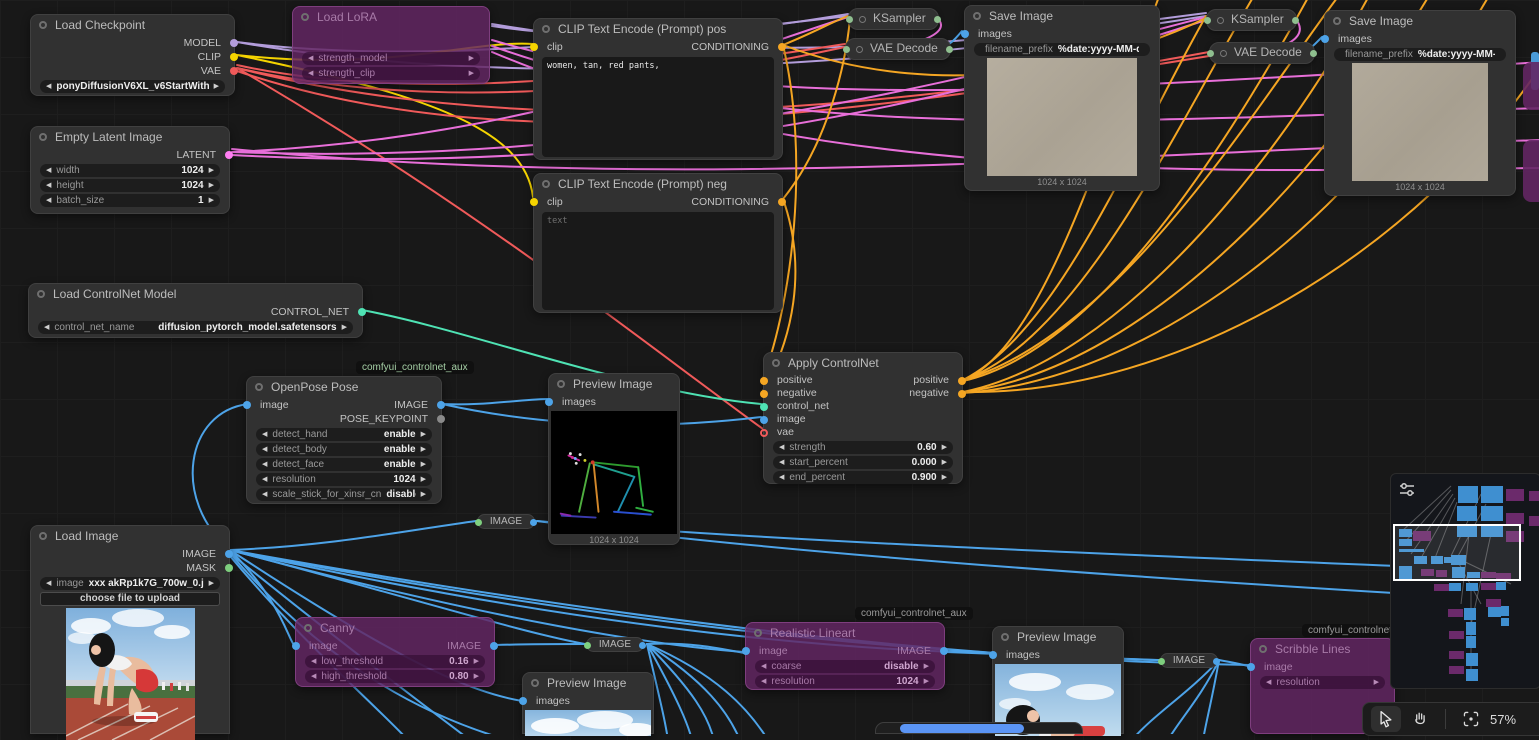 The image size is (1539, 740). I want to click on node-ksampler-2: KSampler, so click(1251, 20).